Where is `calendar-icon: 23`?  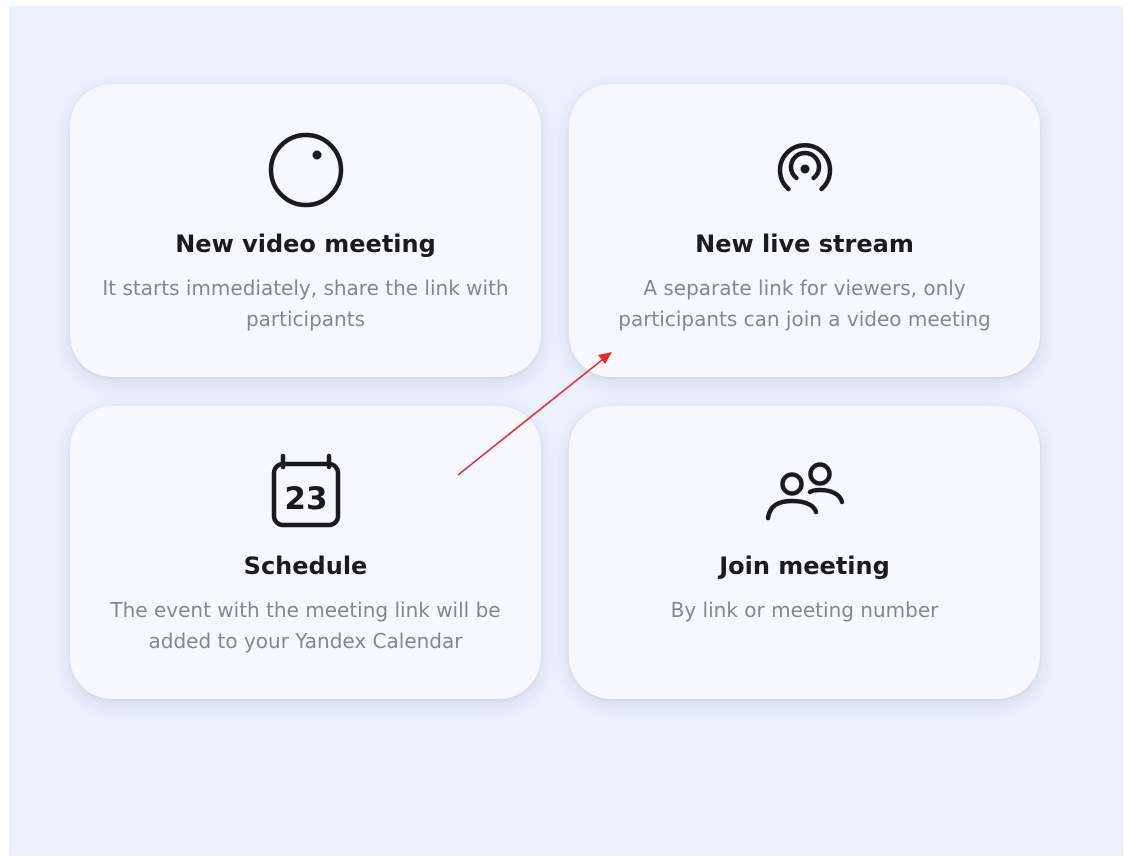 calendar-icon: 23 is located at coordinates (306, 492).